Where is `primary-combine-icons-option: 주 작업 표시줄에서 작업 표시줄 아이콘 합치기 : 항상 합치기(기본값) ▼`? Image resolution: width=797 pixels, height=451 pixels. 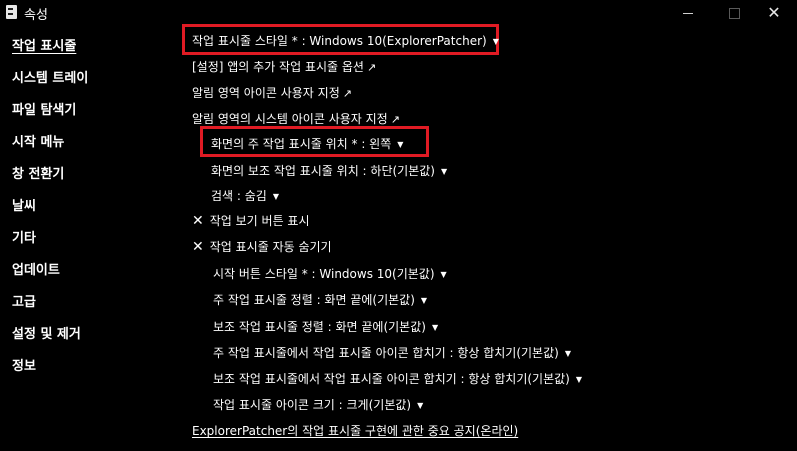 primary-combine-icons-option: 주 작업 표시줄에서 작업 표시줄 아이콘 합치기 : 항상 합치기(기본값) ▼ is located at coordinates (392, 352).